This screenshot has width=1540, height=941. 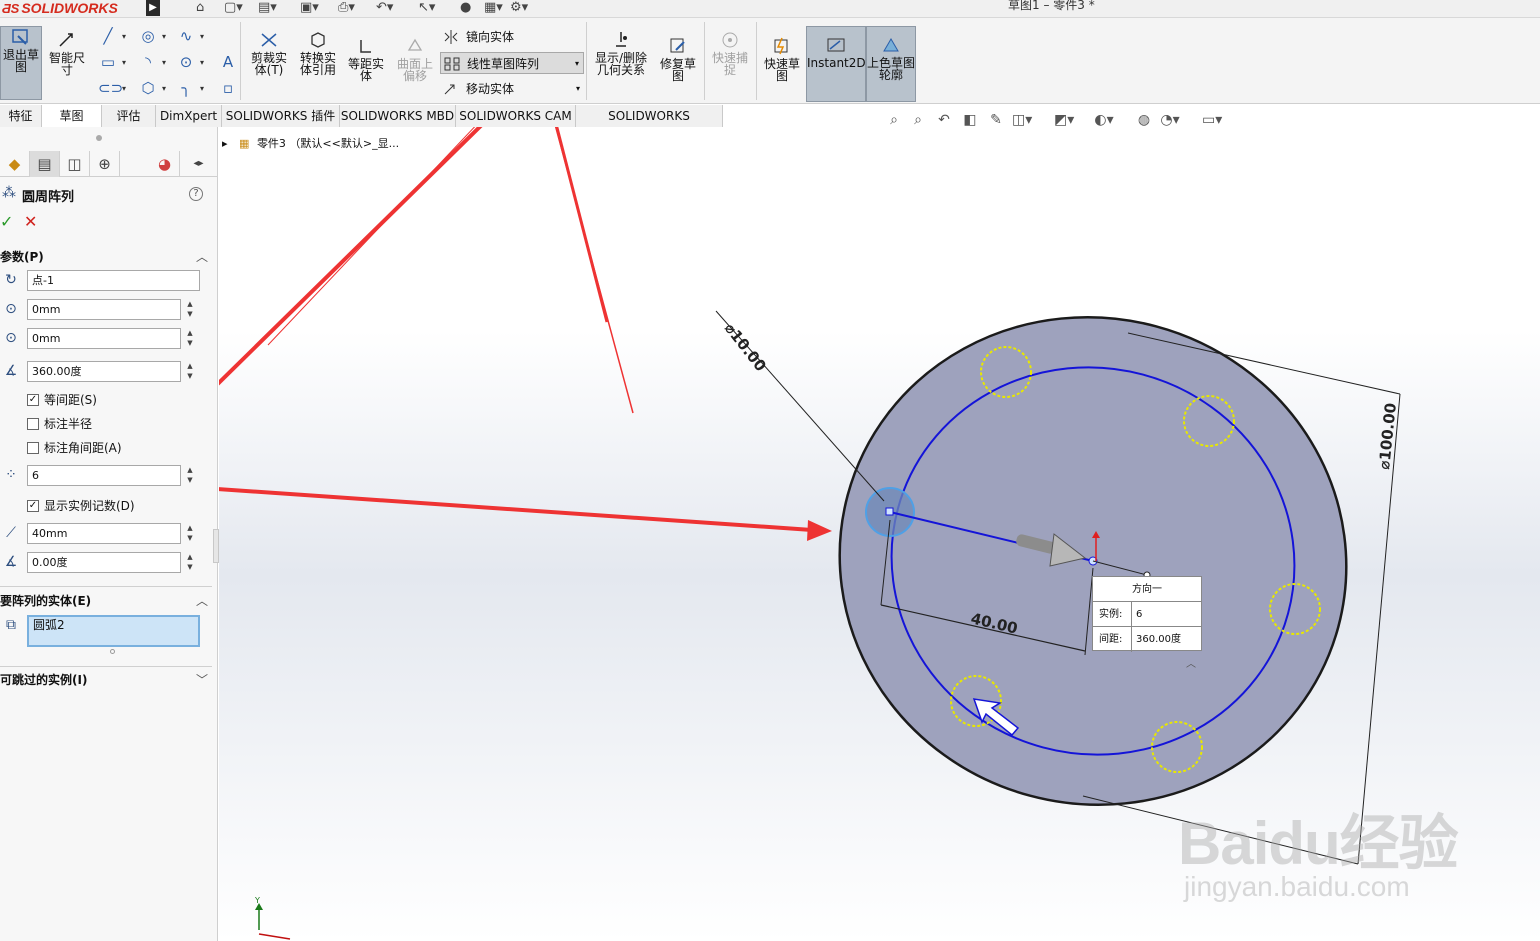 What do you see at coordinates (1191, 662) in the screenshot?
I see `callout-collapse-icon: ︿` at bounding box center [1191, 662].